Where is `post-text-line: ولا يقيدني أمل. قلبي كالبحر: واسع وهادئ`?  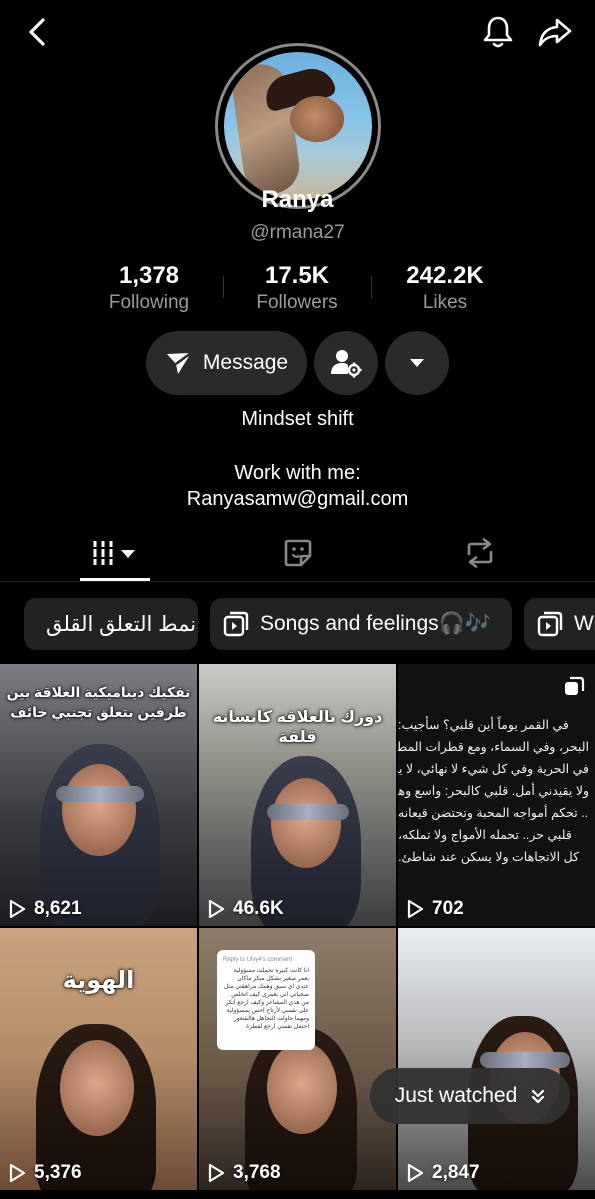 post-text-line: ولا يقيدني أمل. قلبي كالبحر: واسع وهادئ is located at coordinates (493, 791).